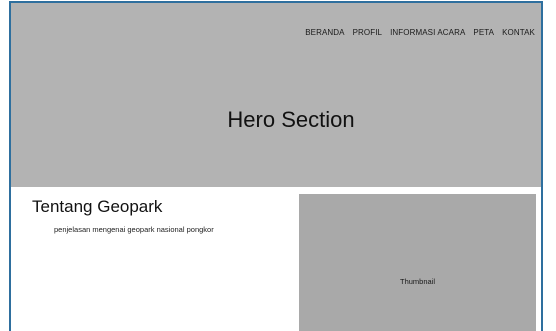  Describe the element at coordinates (291, 119) in the screenshot. I see `hero-title: Hero Section` at that location.